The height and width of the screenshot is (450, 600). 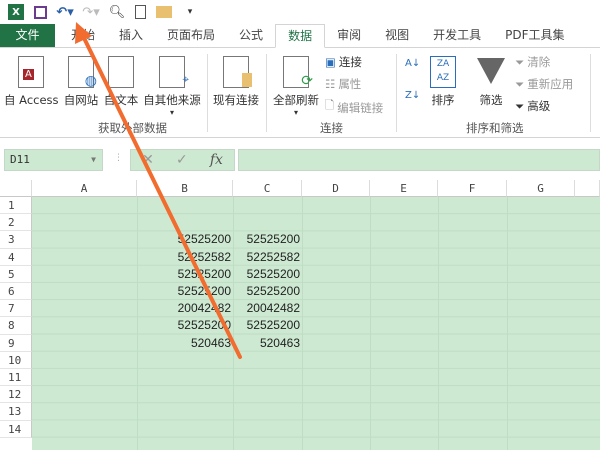 What do you see at coordinates (397, 35) in the screenshot?
I see `tab-view: 视图` at bounding box center [397, 35].